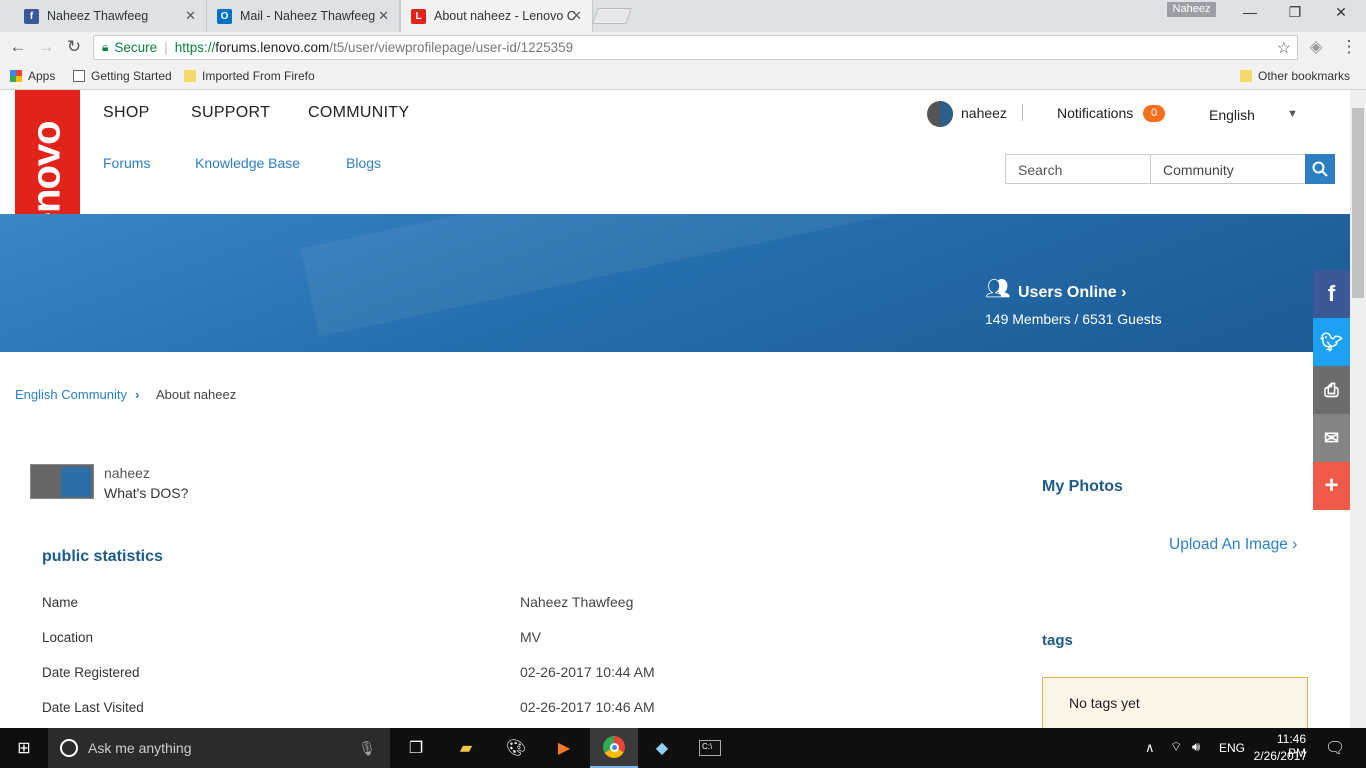 The height and width of the screenshot is (768, 1366). What do you see at coordinates (1331, 390) in the screenshot?
I see `print-icon: ⎙` at bounding box center [1331, 390].